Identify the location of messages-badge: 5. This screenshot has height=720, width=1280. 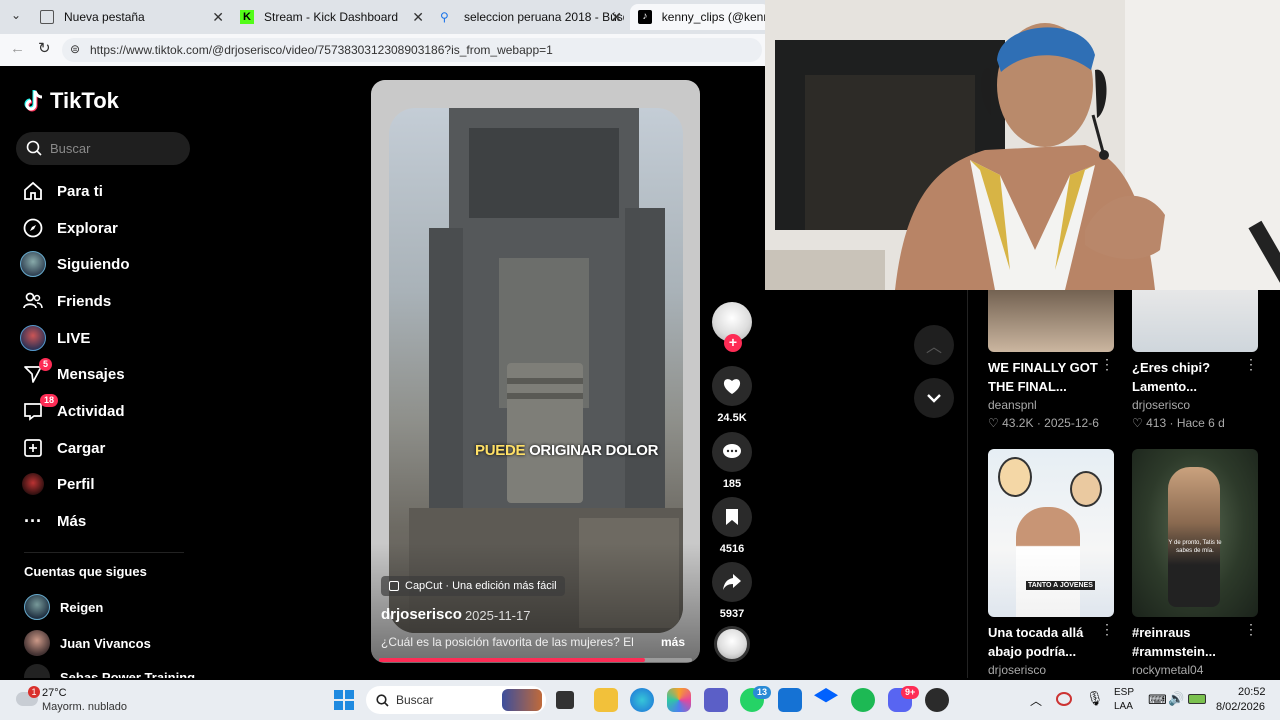
(45, 364).